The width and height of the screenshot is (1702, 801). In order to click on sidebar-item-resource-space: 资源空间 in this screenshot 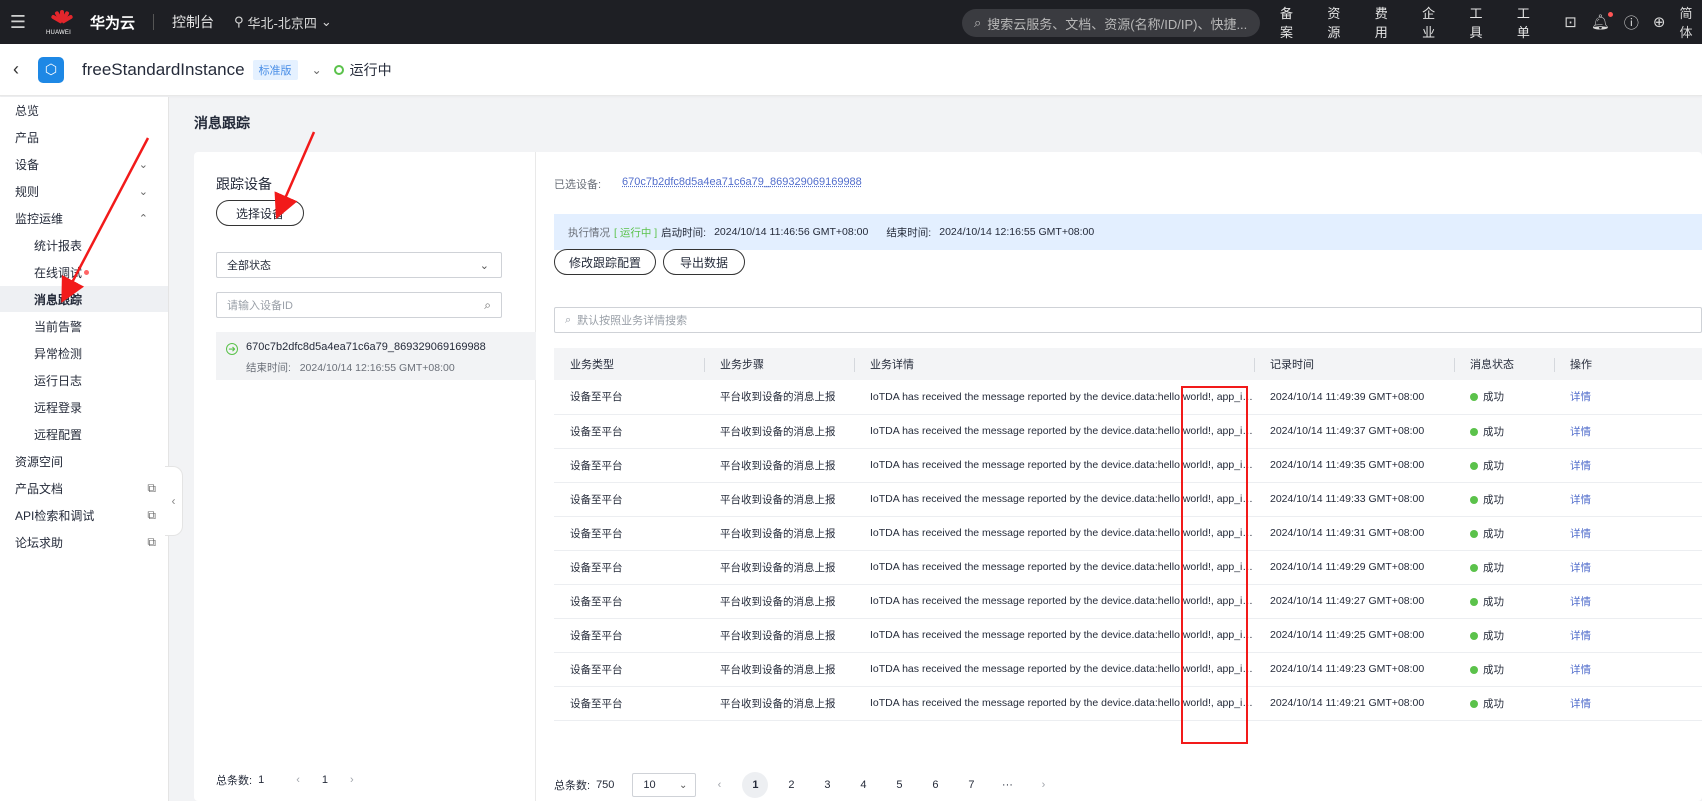, I will do `click(84, 461)`.